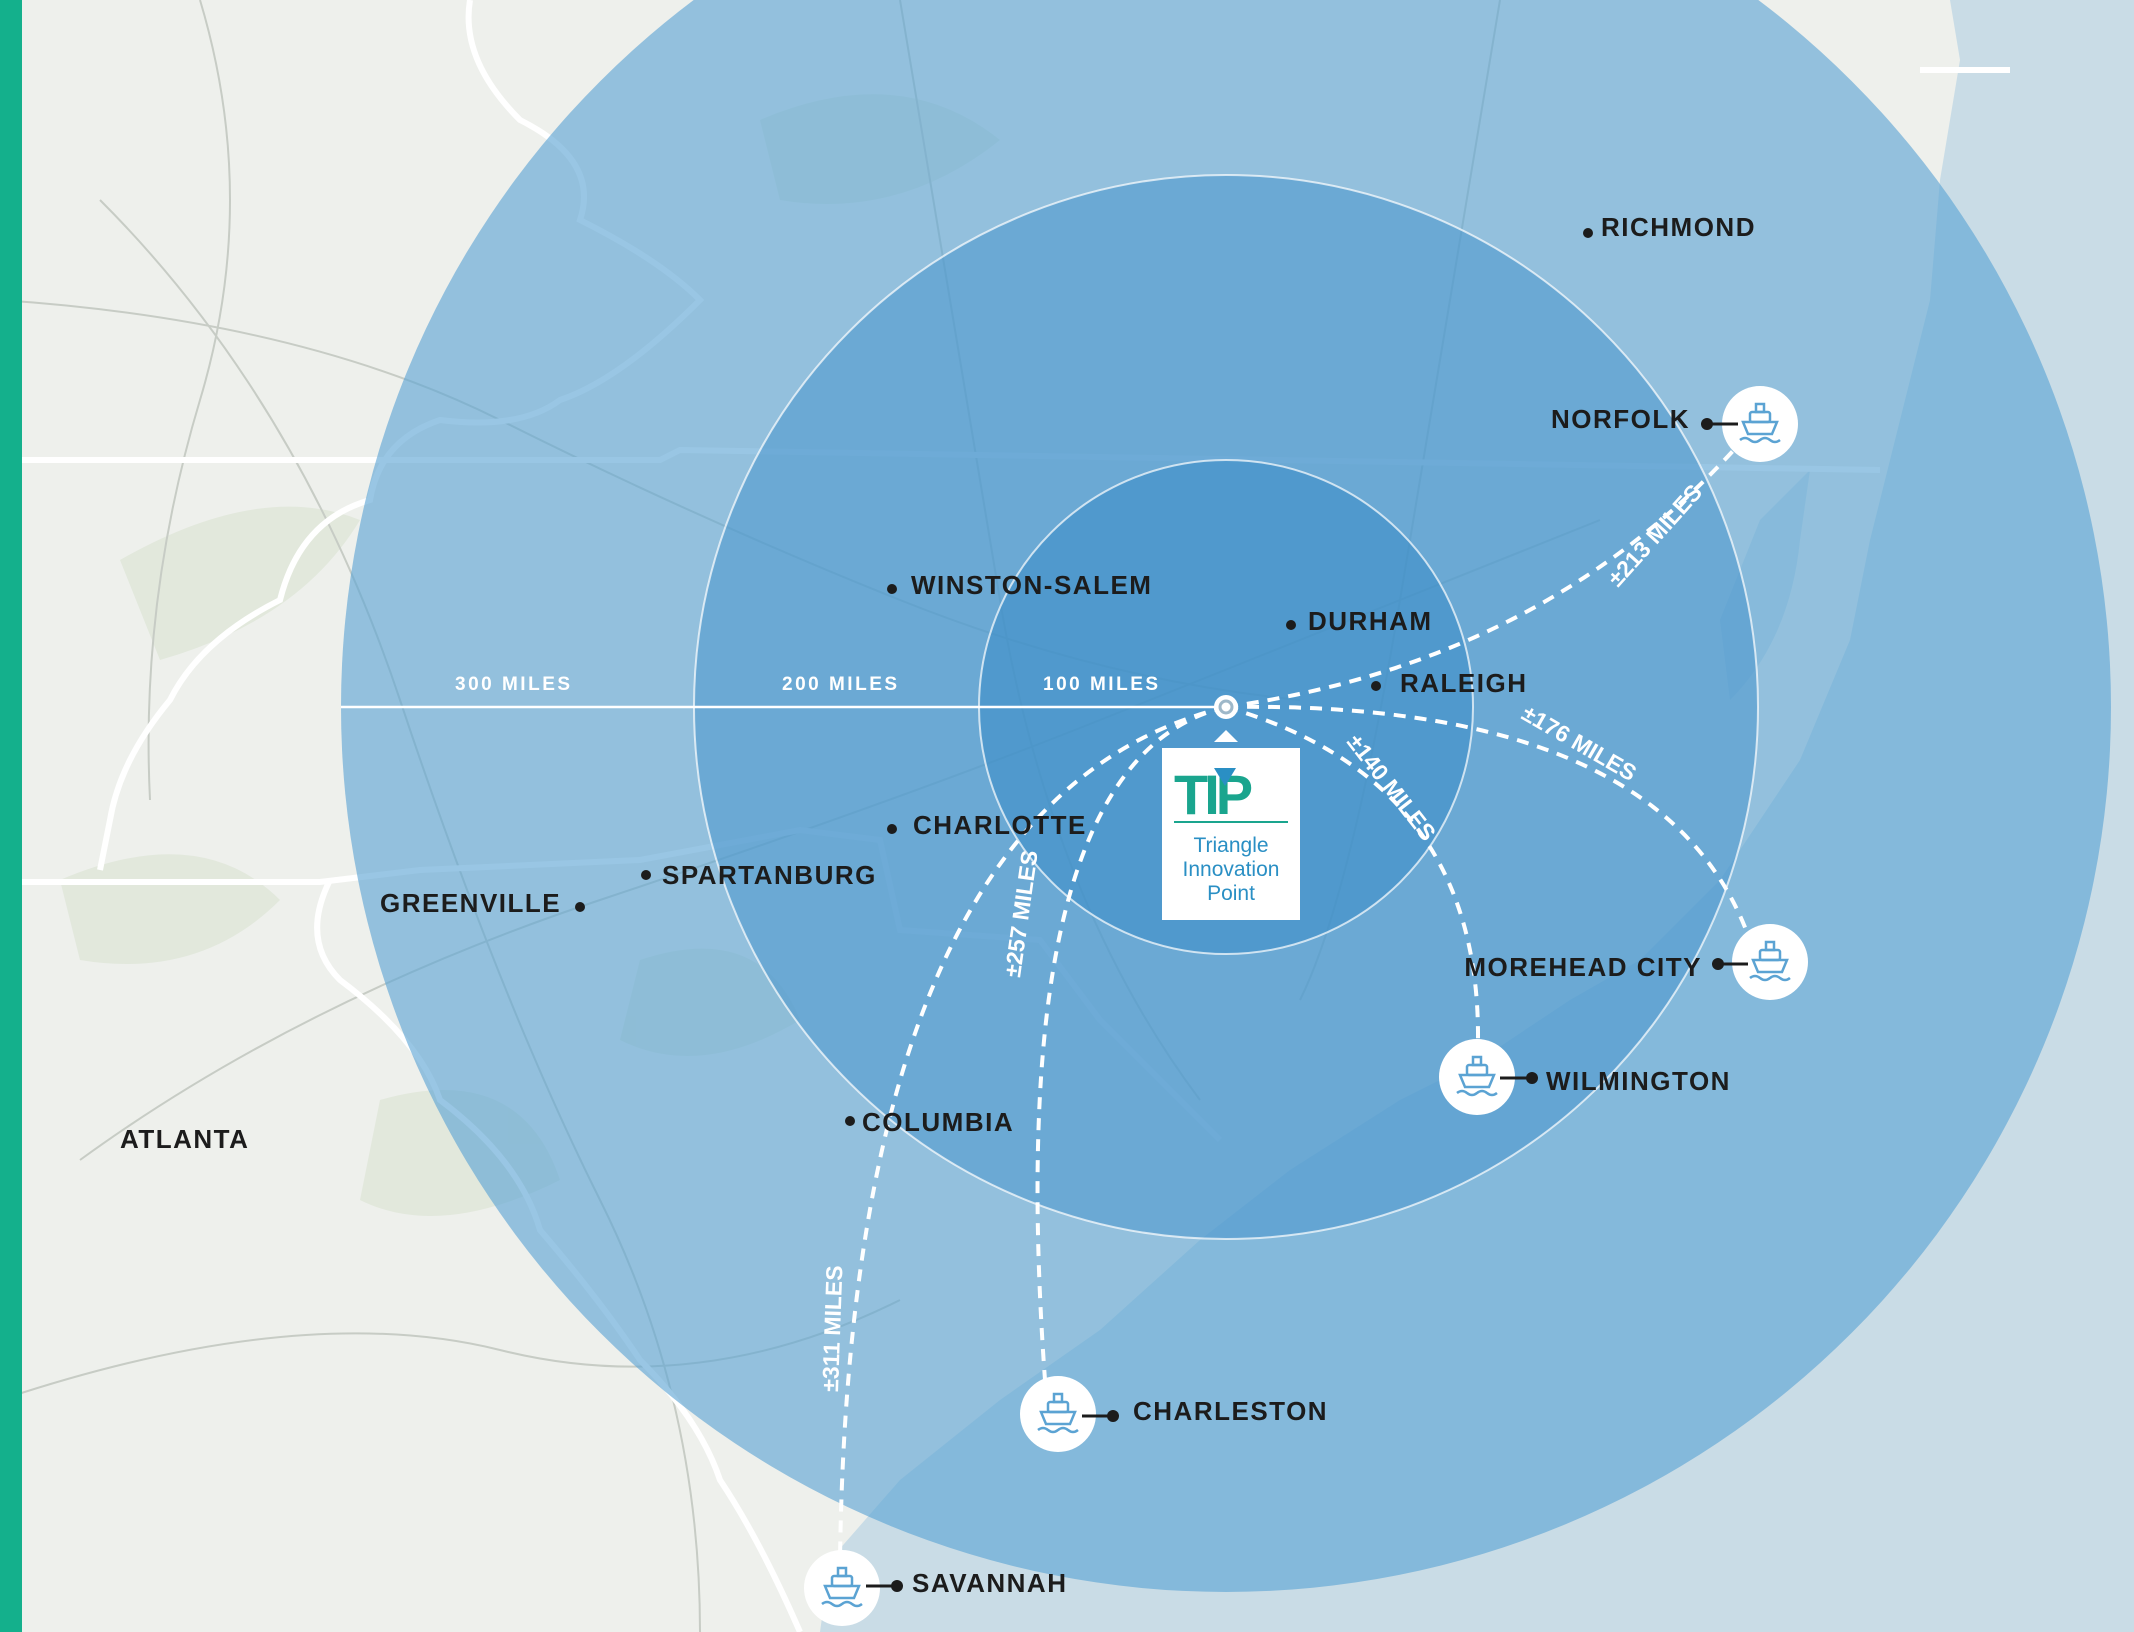 This screenshot has width=2134, height=1632. I want to click on logo-mark: TIP, so click(1213, 794).